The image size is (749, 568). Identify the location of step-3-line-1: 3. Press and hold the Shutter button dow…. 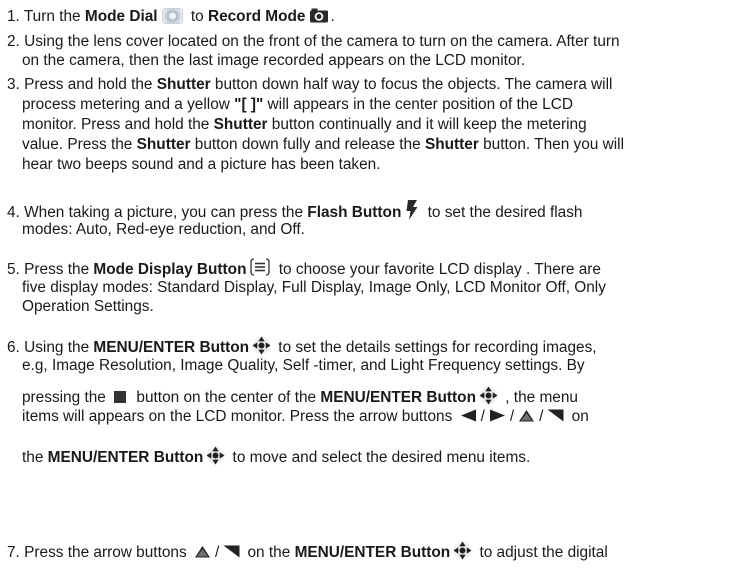
(310, 84).